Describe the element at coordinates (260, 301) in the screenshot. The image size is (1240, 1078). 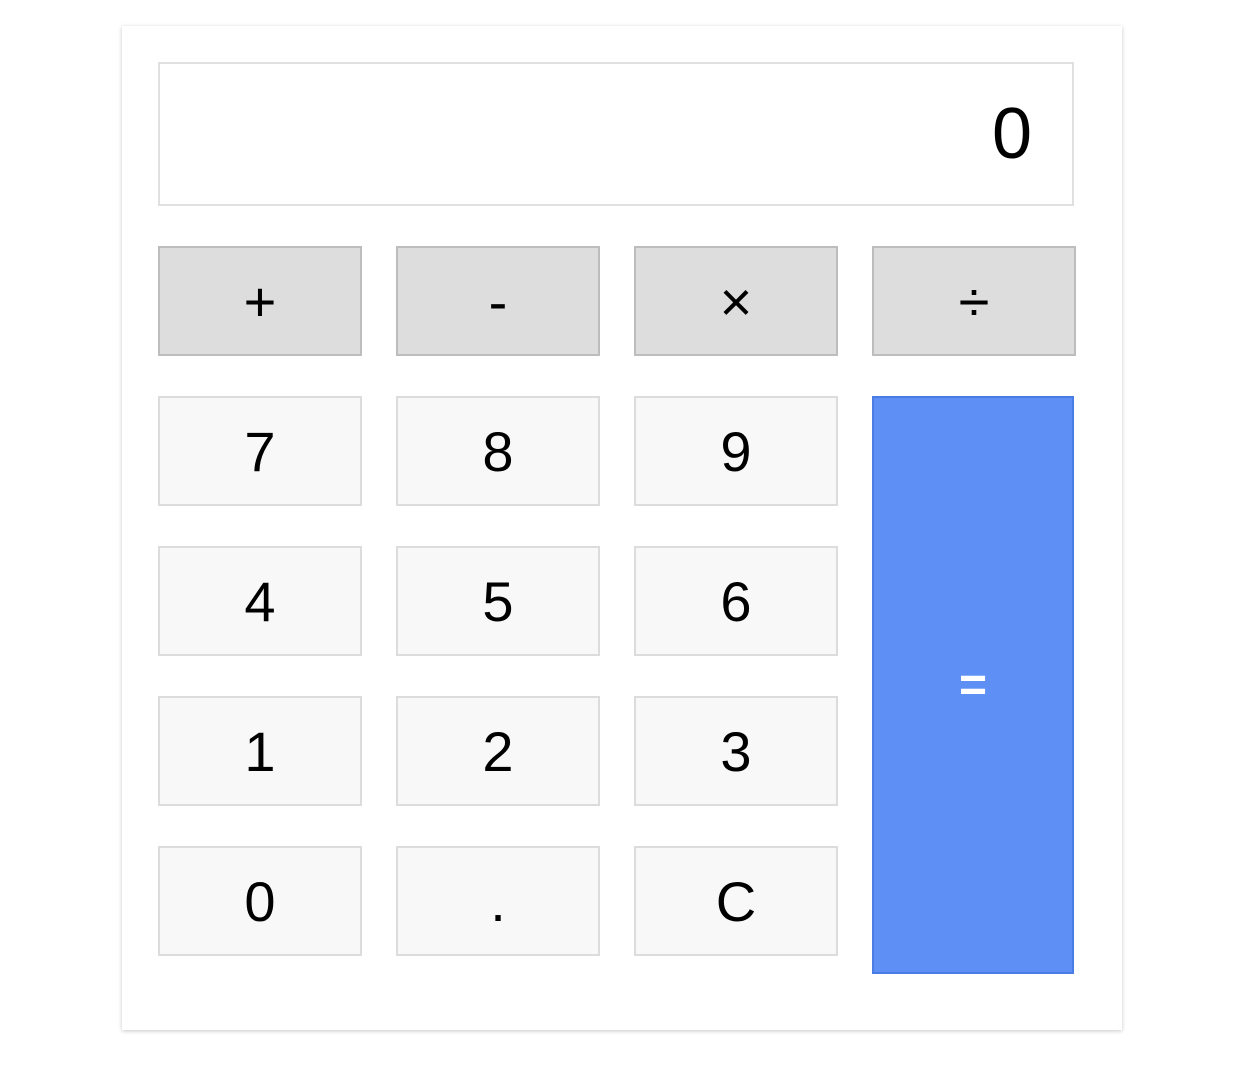
I see `add-button: +` at that location.